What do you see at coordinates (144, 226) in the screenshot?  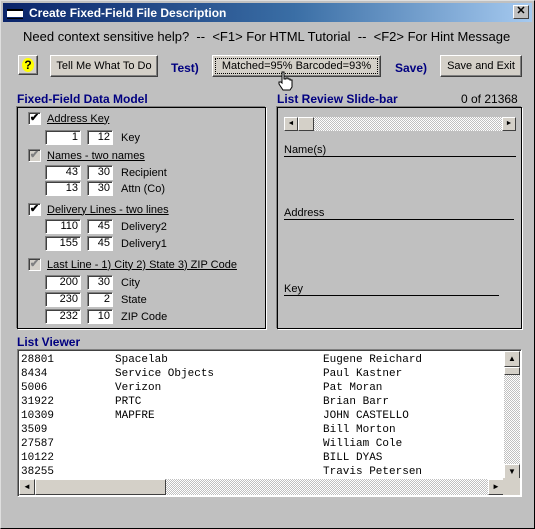 I see `field-label: Delivery2` at bounding box center [144, 226].